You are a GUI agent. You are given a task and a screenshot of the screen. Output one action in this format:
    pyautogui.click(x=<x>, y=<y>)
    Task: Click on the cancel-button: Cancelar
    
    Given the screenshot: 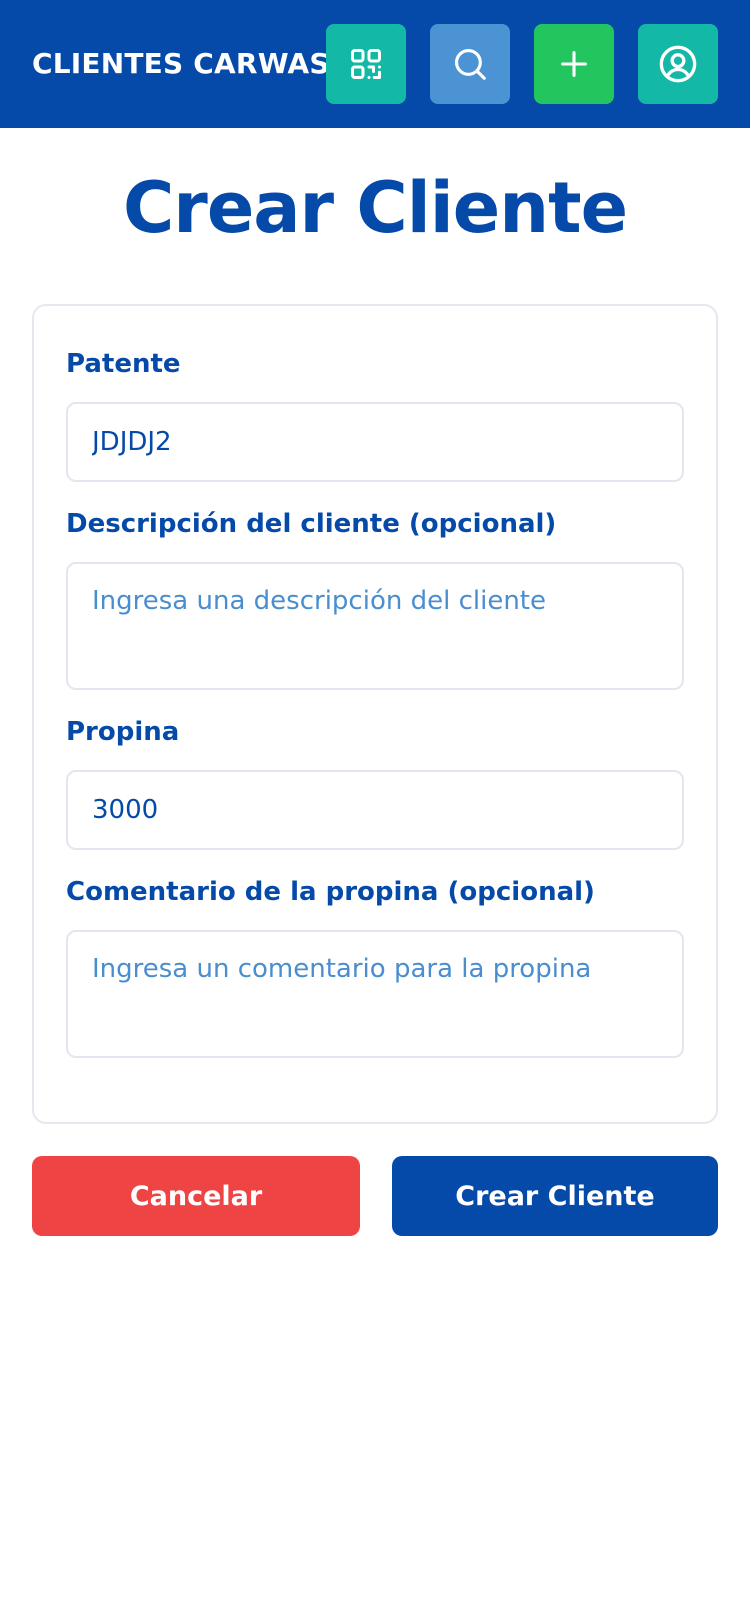 What is the action you would take?
    pyautogui.click(x=196, y=1196)
    